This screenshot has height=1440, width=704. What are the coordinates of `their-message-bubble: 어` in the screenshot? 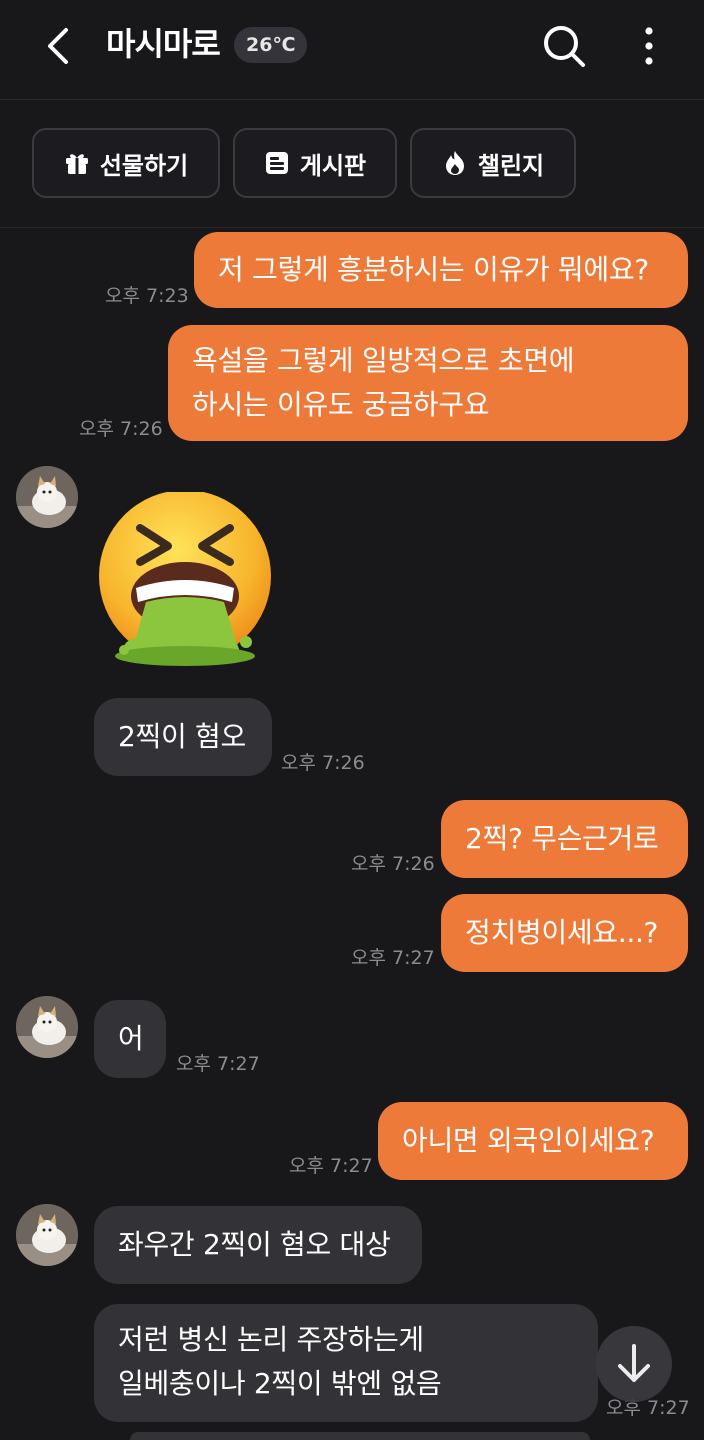 It's located at (130, 1039).